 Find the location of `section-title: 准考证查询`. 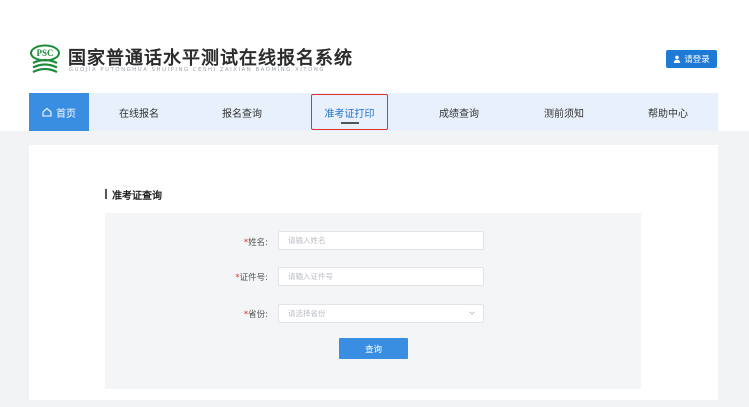

section-title: 准考证查询 is located at coordinates (137, 196).